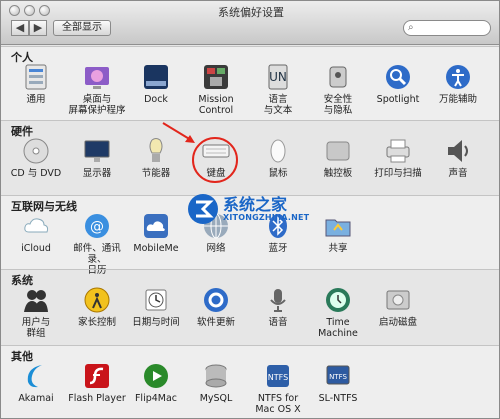 This screenshot has width=500, height=419. What do you see at coordinates (36, 300) in the screenshot?
I see `users-groups-icon` at bounding box center [36, 300].